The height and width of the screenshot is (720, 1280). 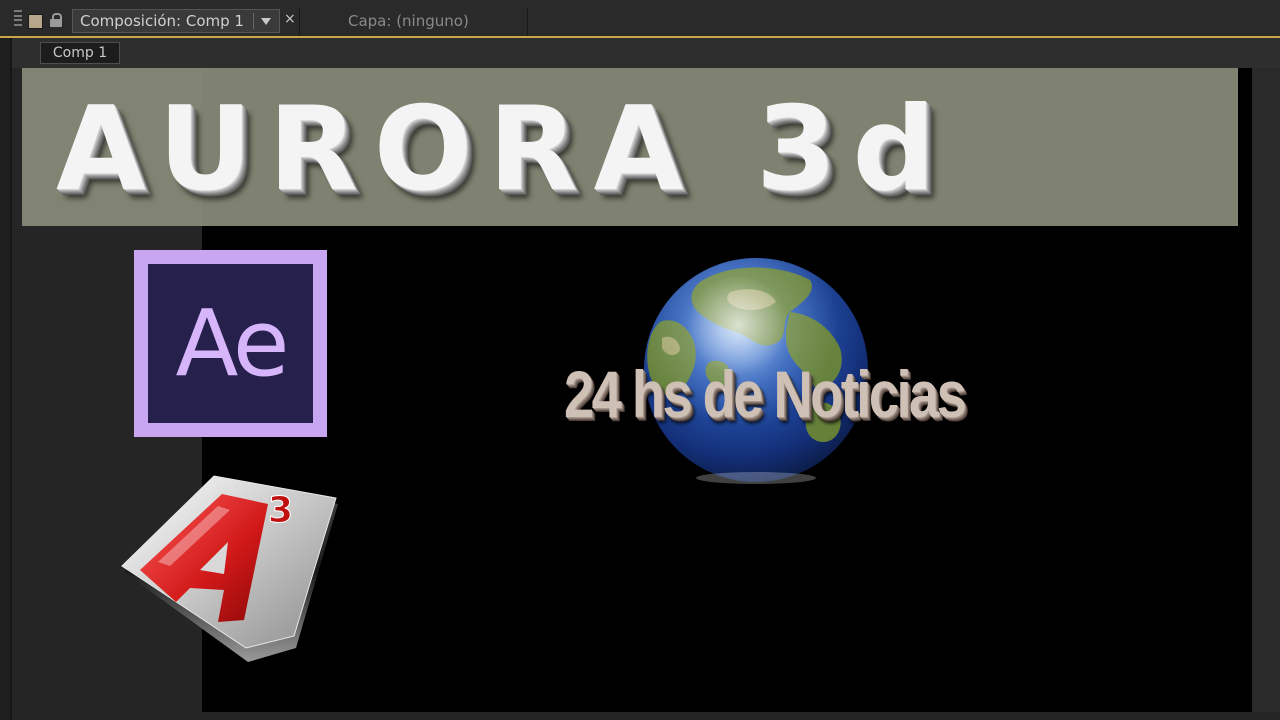 I want to click on tab-composition: Composición: Comp 1, so click(x=176, y=21).